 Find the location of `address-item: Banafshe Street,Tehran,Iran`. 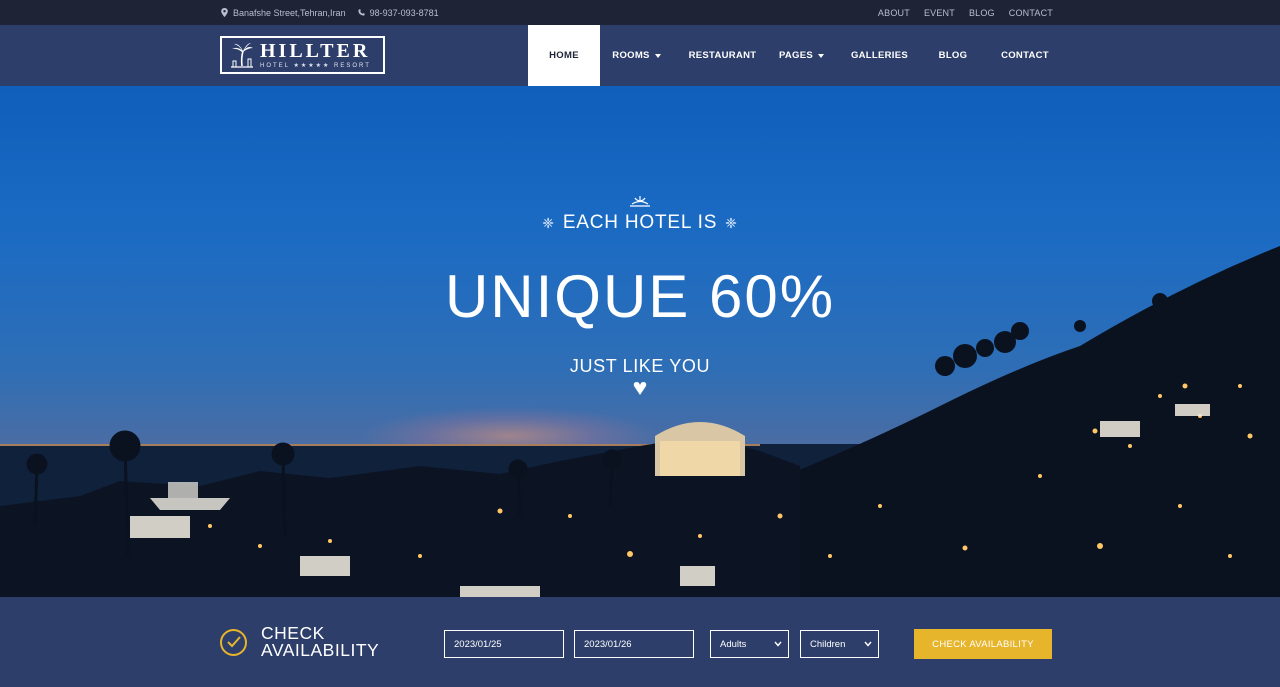

address-item: Banafshe Street,Tehran,Iran is located at coordinates (283, 13).